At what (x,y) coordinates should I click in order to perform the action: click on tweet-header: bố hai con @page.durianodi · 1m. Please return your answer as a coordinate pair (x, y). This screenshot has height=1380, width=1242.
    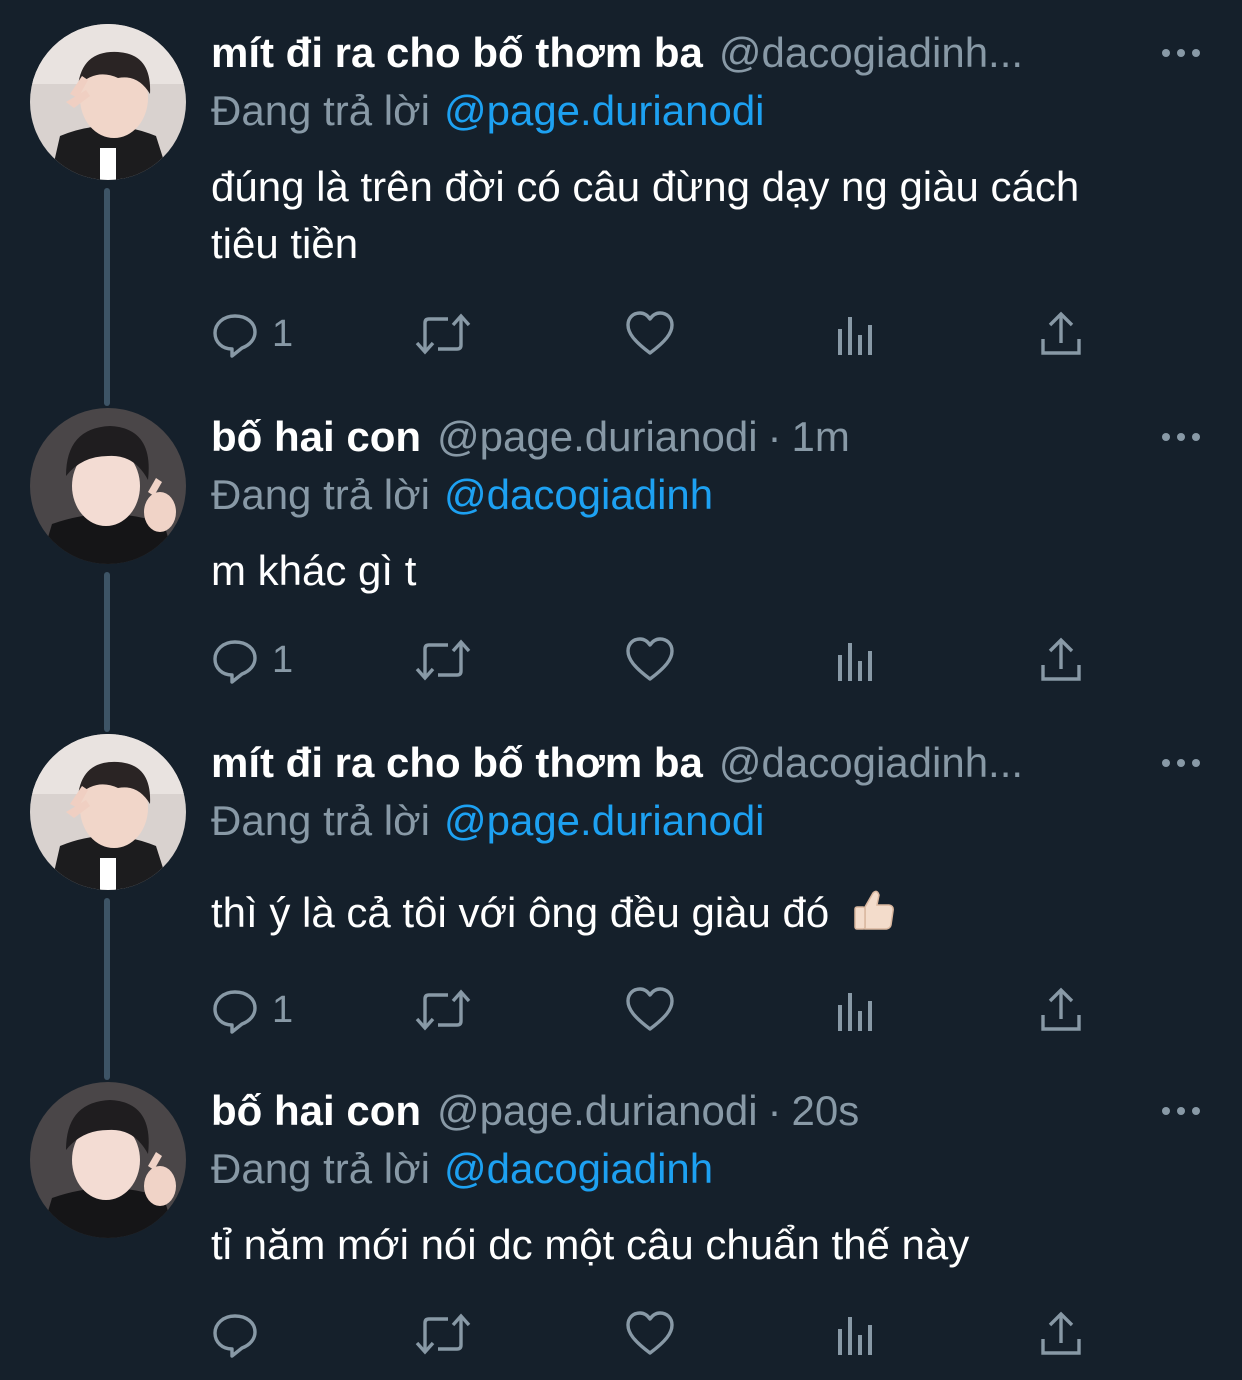
    Looking at the image, I should click on (681, 437).